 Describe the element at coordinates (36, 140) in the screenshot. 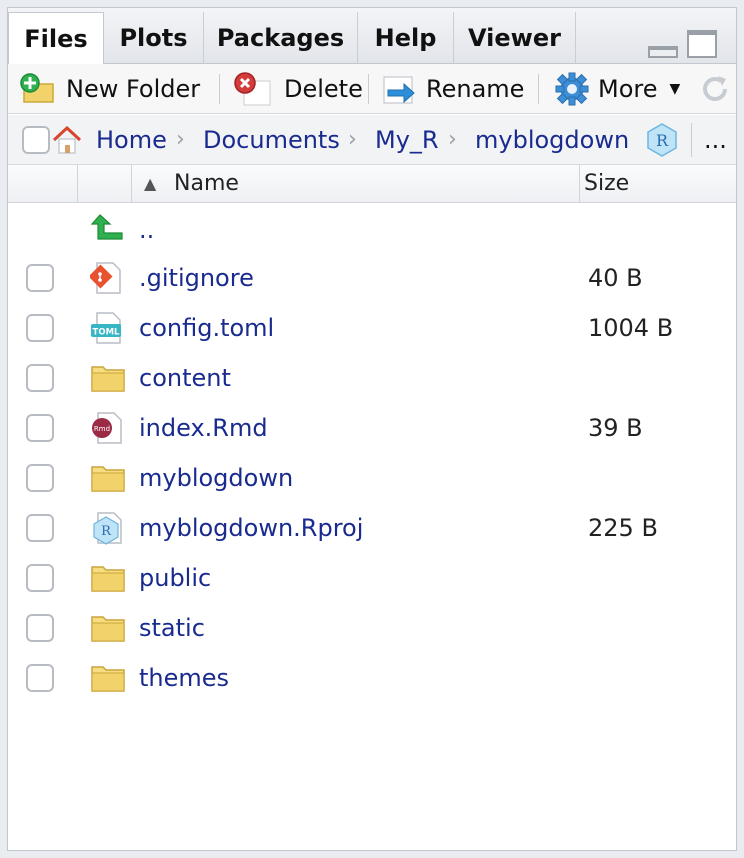

I see `select-all-checkbox` at that location.